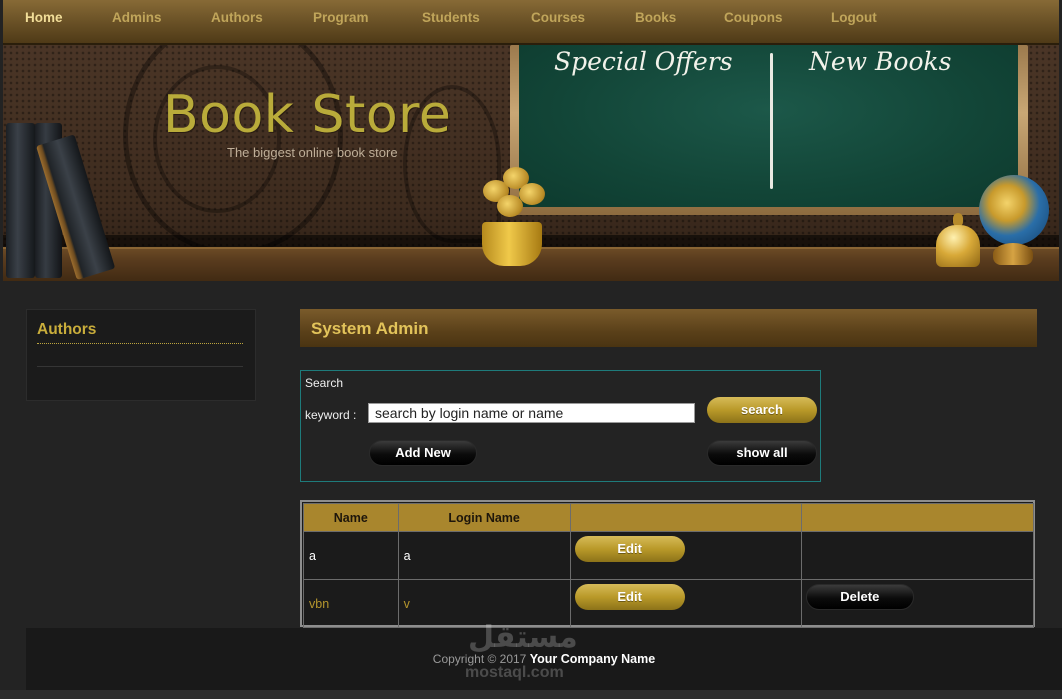 The height and width of the screenshot is (699, 1062). I want to click on cell-delete: Delete, so click(917, 603).